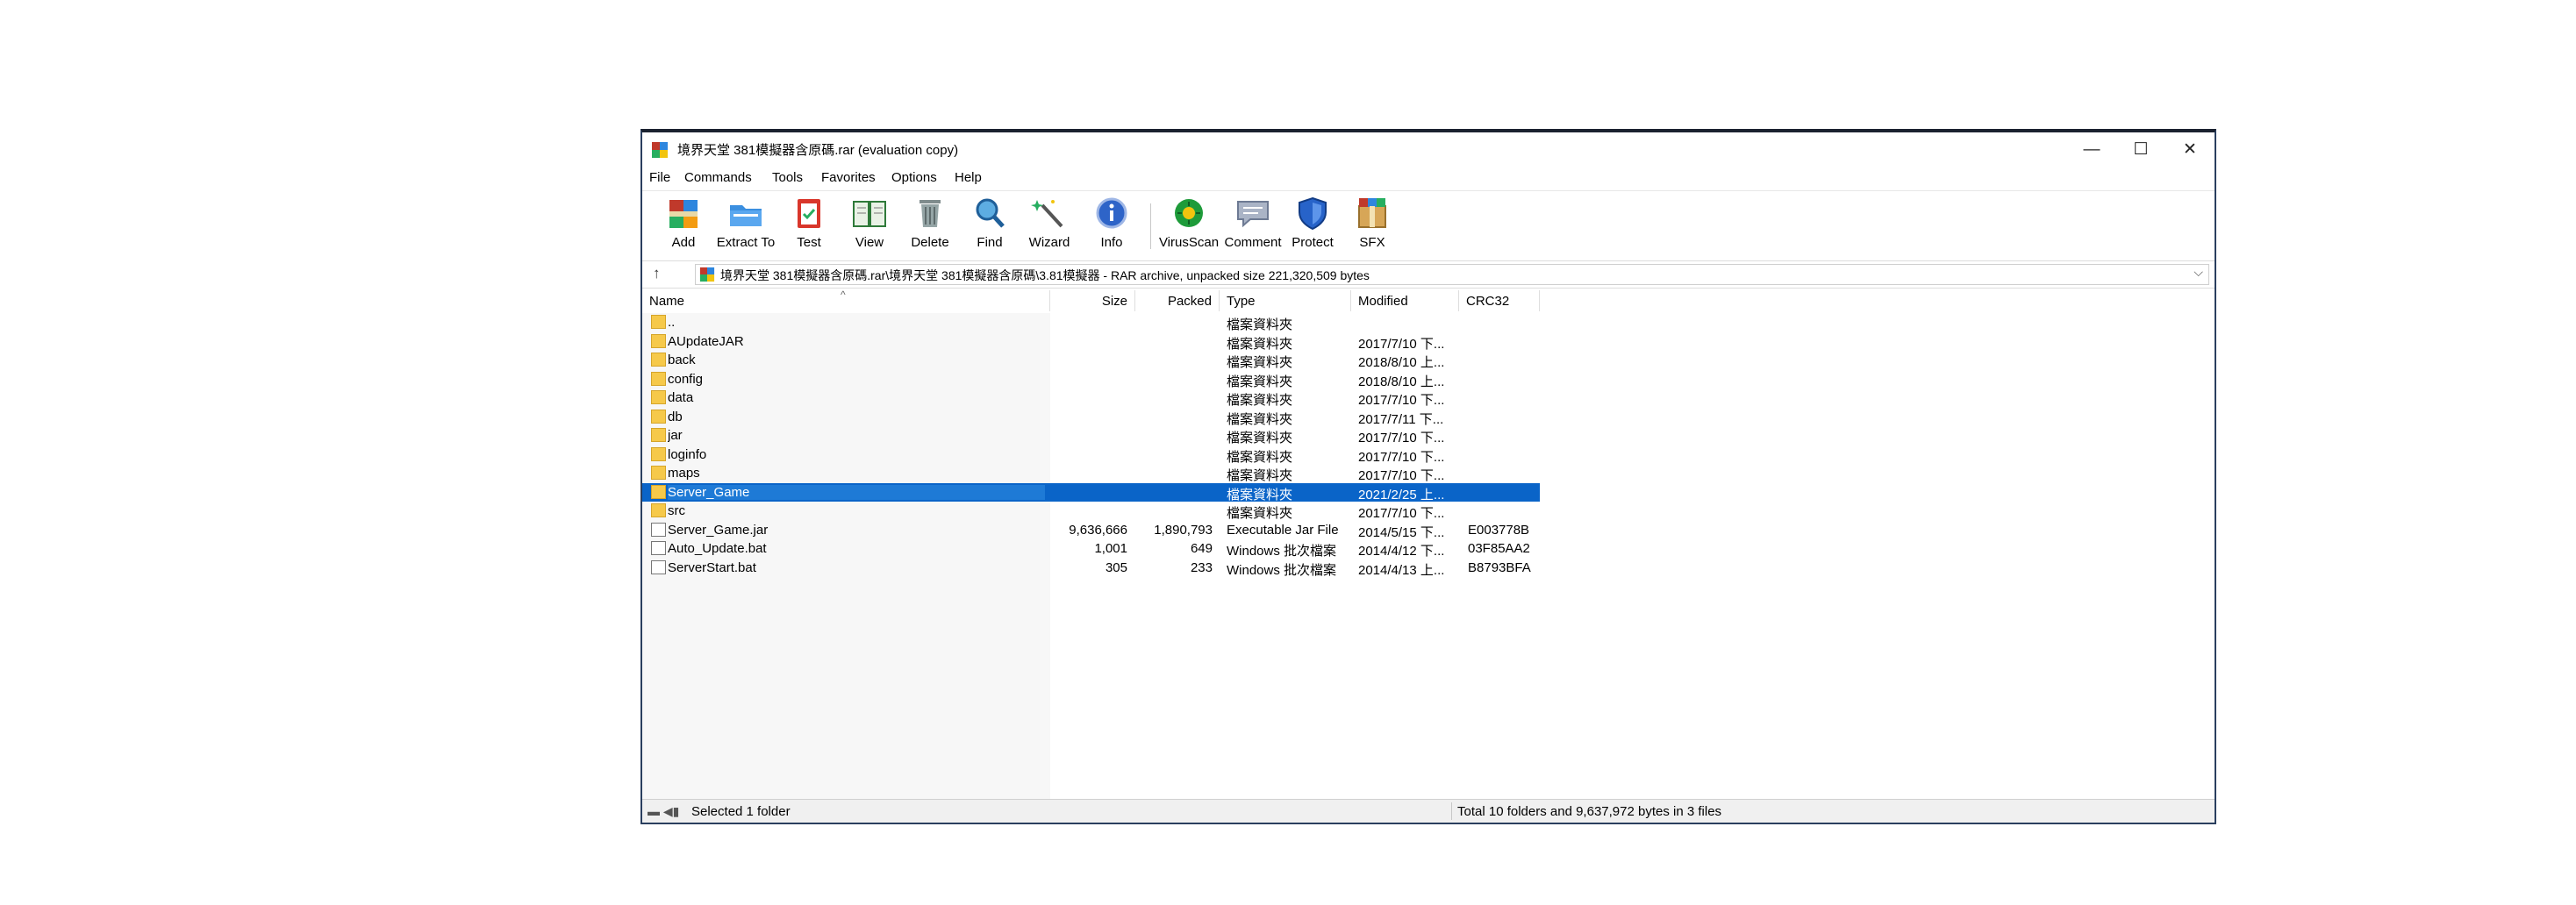 The image size is (2576, 905). Describe the element at coordinates (681, 397) in the screenshot. I see `file-name: data` at that location.